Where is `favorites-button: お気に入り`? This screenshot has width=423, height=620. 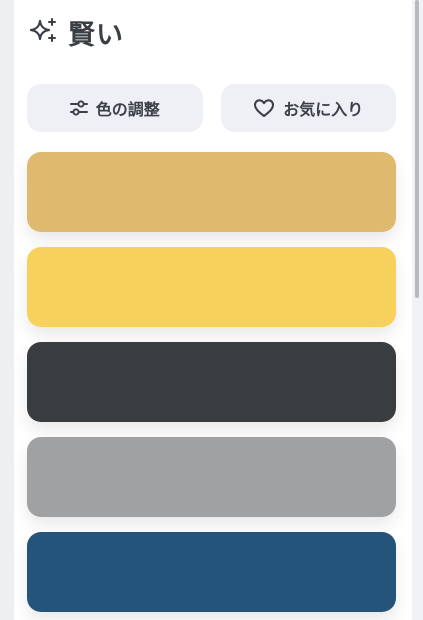 favorites-button: お気に入り is located at coordinates (308, 108).